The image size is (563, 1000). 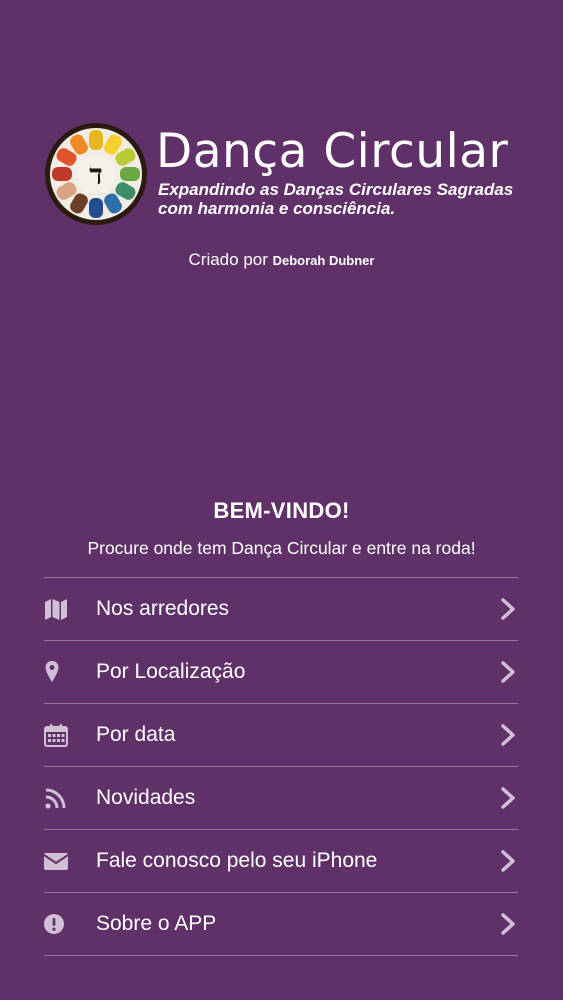 I want to click on app-title: Dança Circular, so click(x=332, y=151).